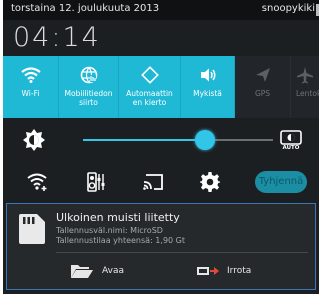 The image size is (325, 294). What do you see at coordinates (120, 240) in the screenshot?
I see `notification-storage-total: Tallennustilaa yhteensä: 1,90 Gt` at bounding box center [120, 240].